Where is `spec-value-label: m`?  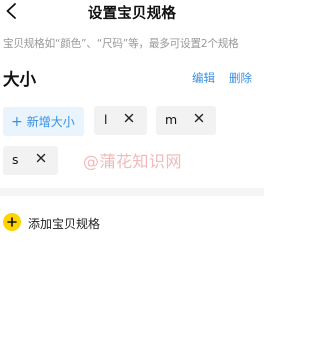
spec-value-label: m is located at coordinates (171, 119).